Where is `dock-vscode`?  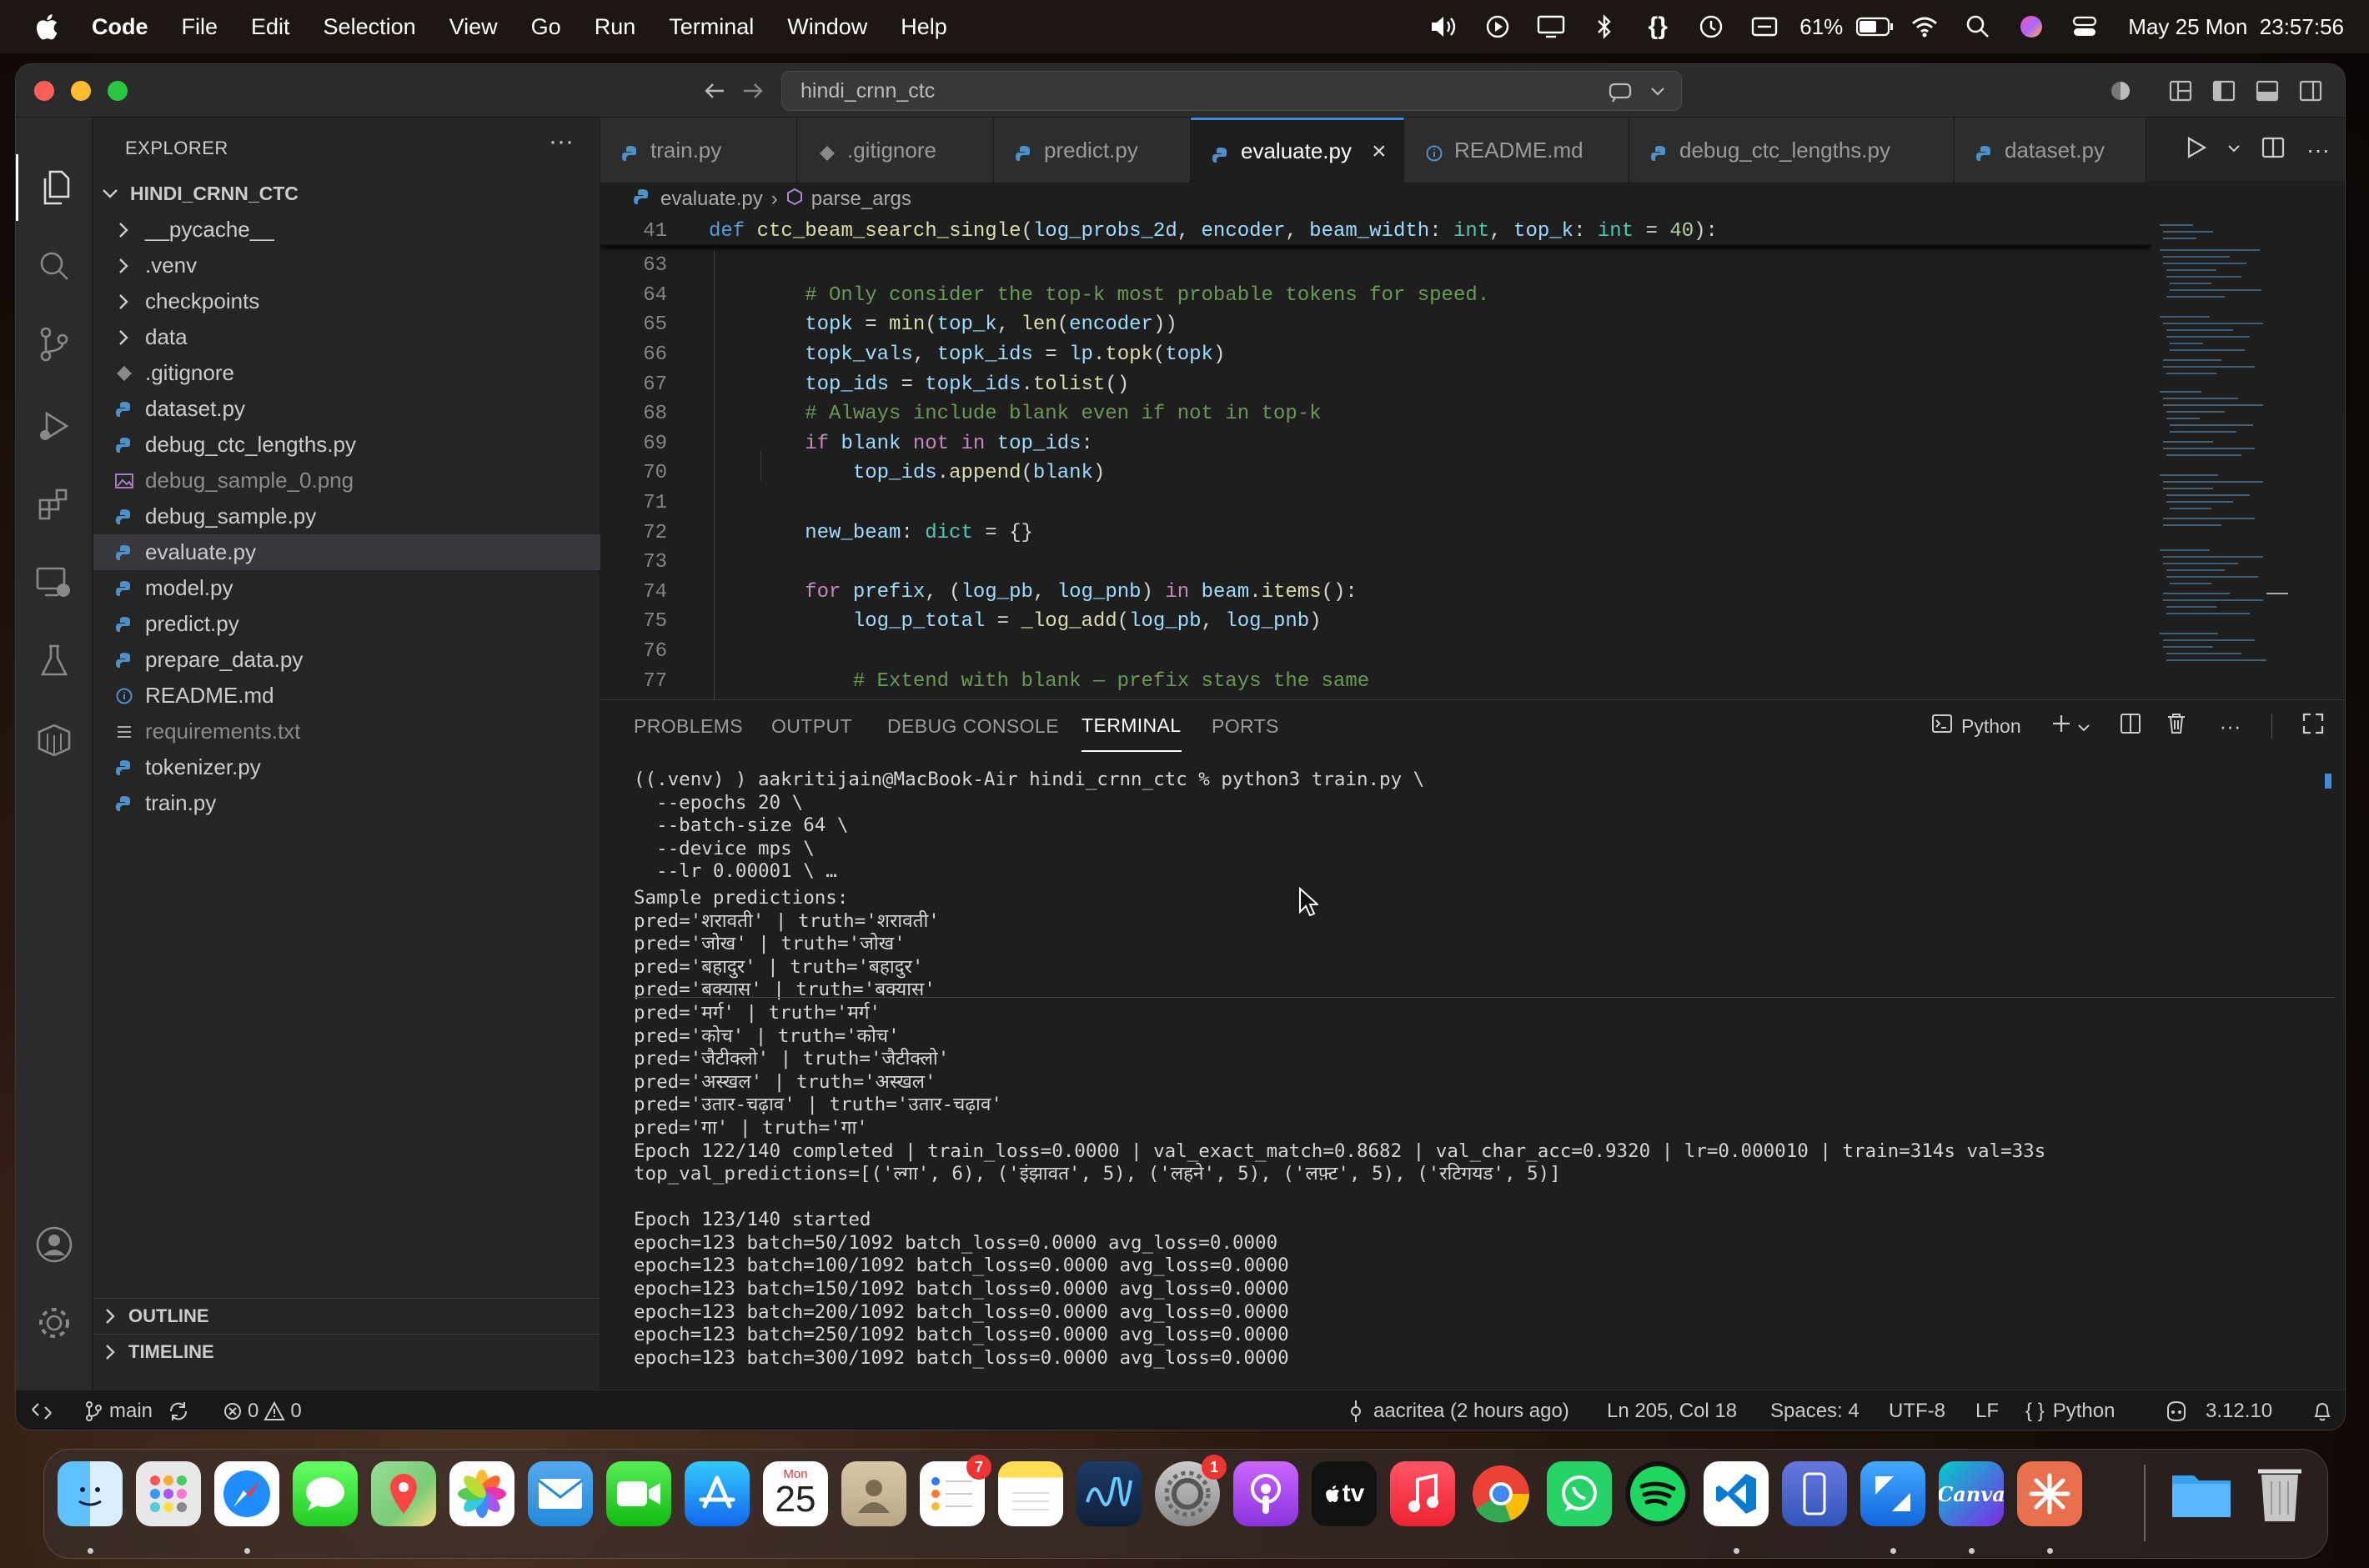 dock-vscode is located at coordinates (1736, 1493).